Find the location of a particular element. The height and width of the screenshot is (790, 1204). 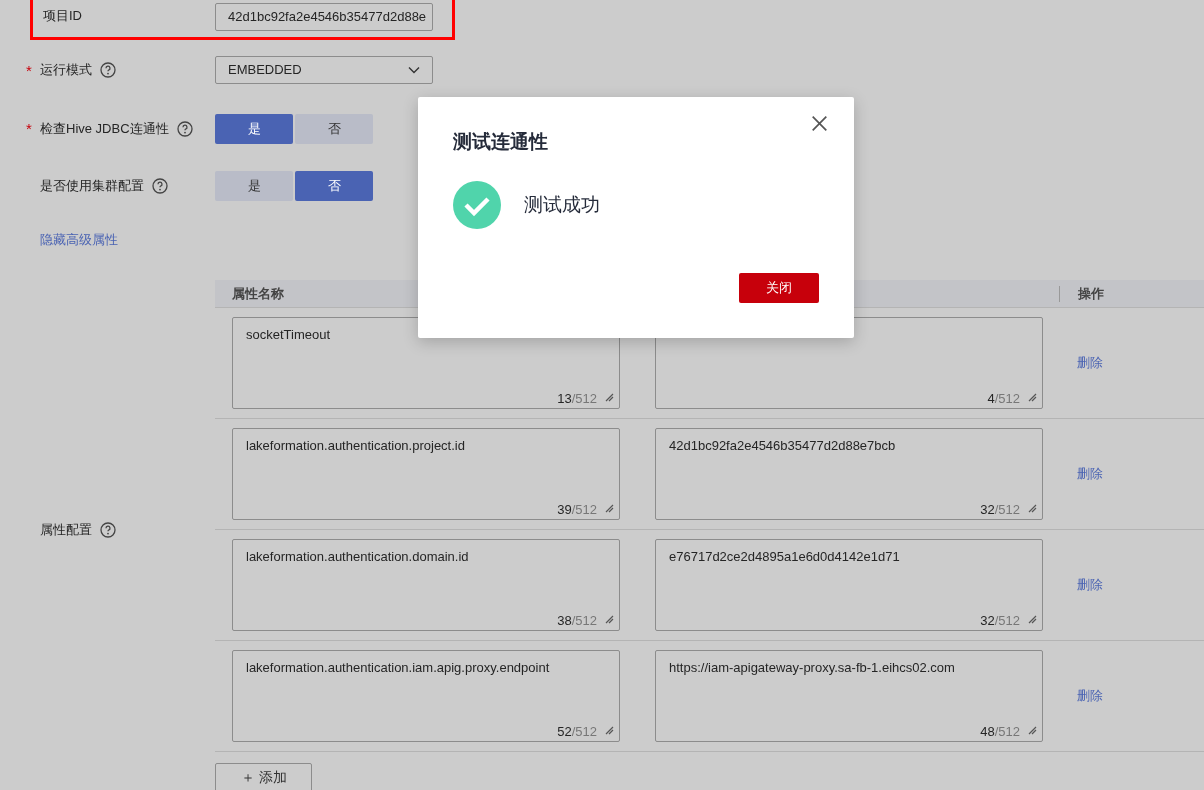

textarea-field: e76717d2ce2d4895a1e6d0d4142e1d71 32/512 is located at coordinates (849, 585).